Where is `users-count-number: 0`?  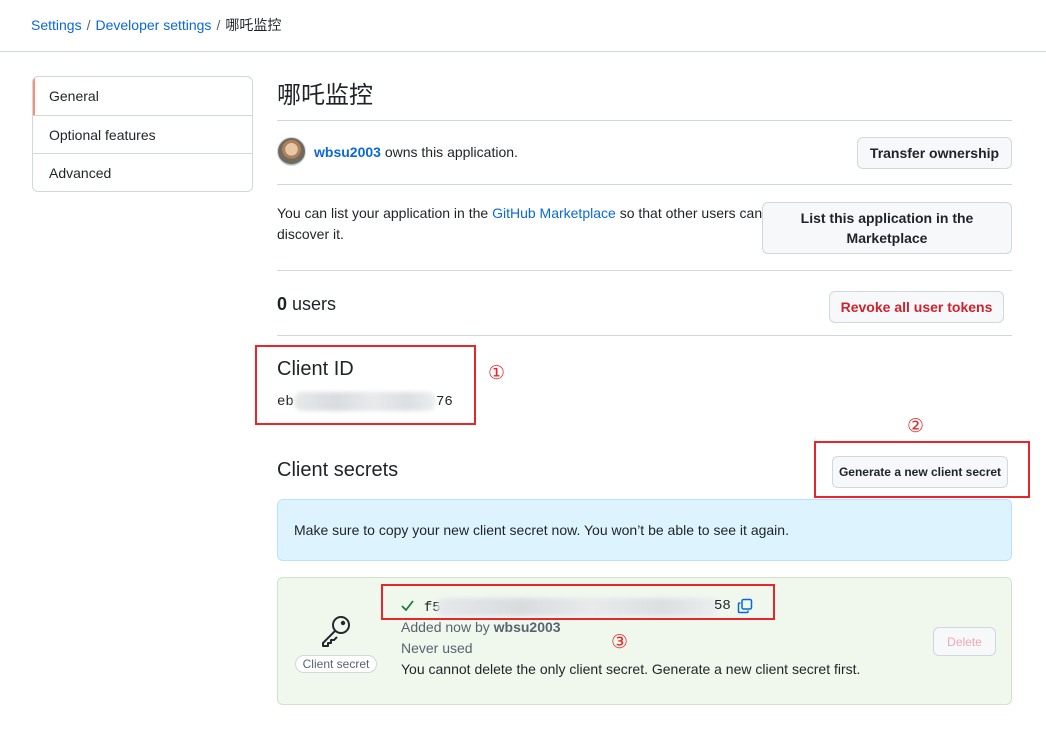
users-count-number: 0 is located at coordinates (282, 304).